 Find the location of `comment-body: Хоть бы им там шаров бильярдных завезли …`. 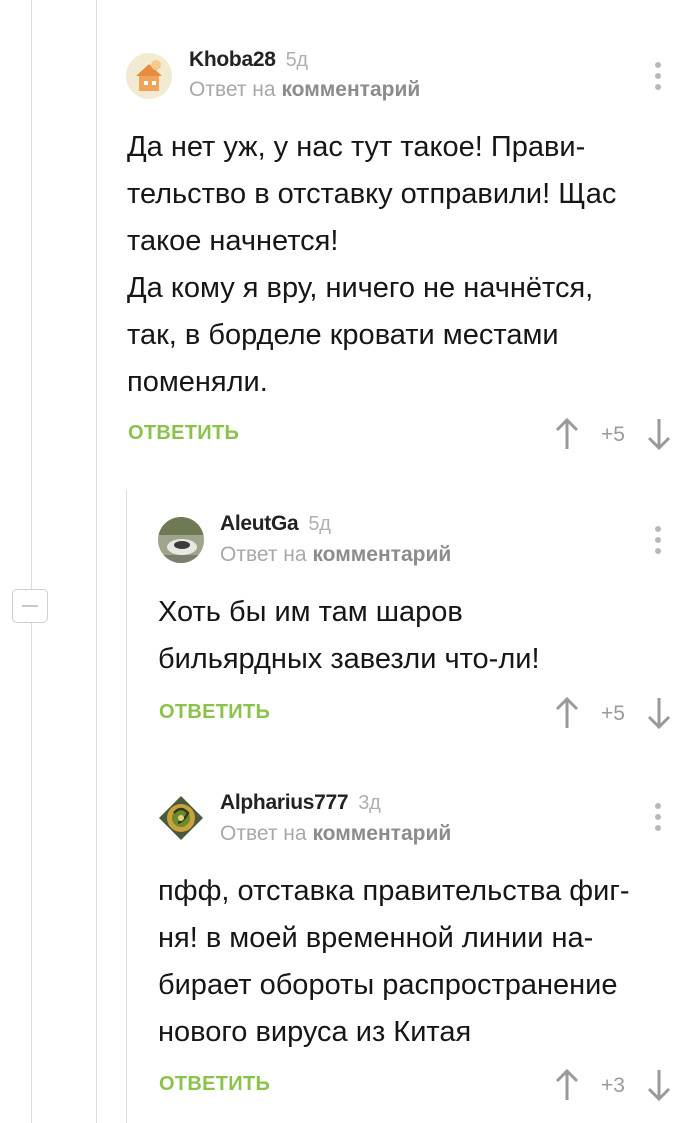

comment-body: Хоть бы им там шаров бильярдных завезли … is located at coordinates (349, 635).